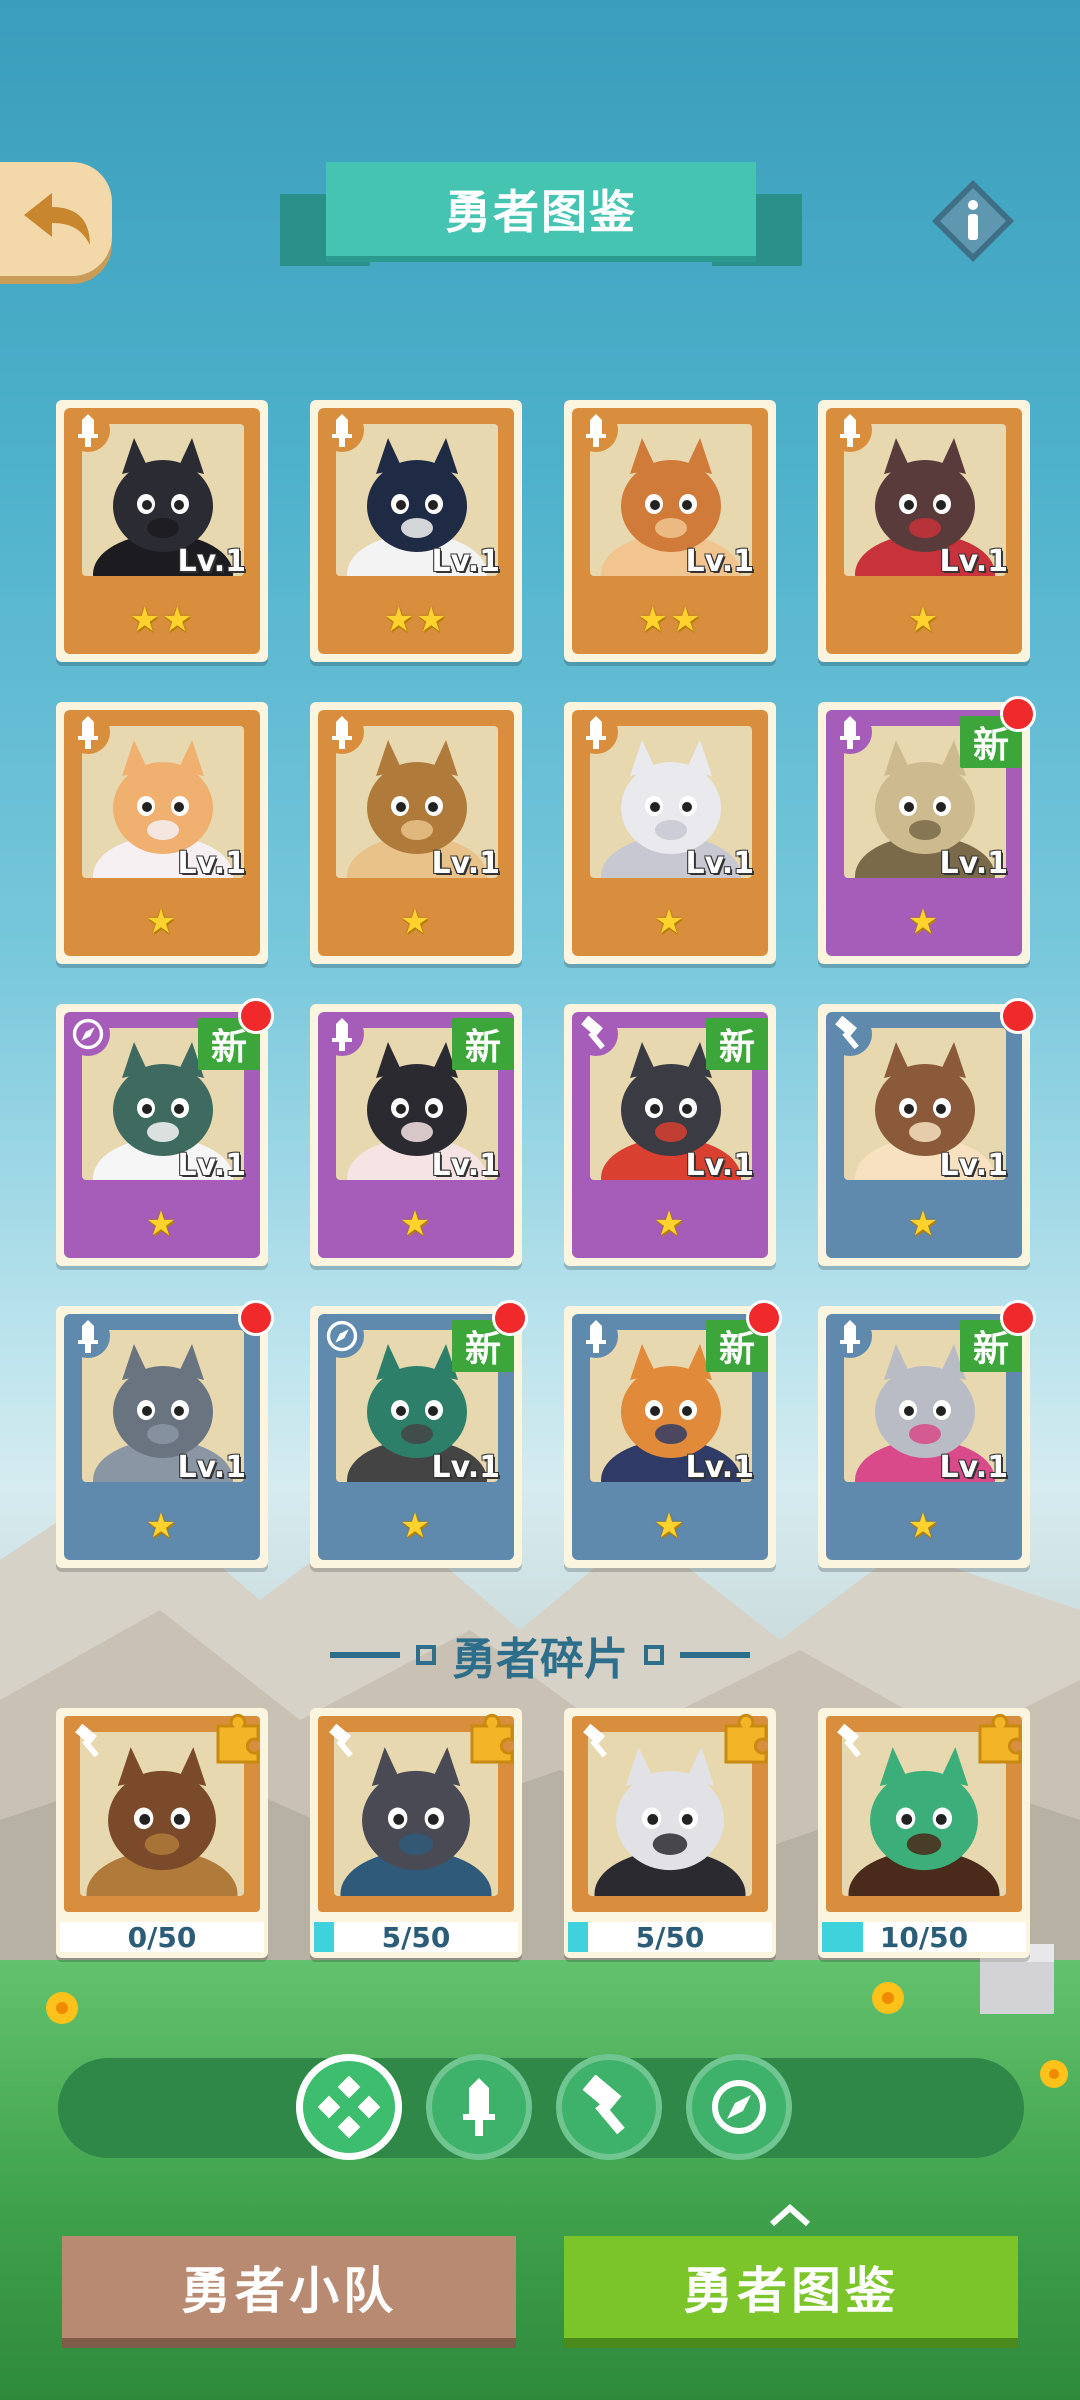 This screenshot has width=1080, height=2400. I want to click on hero-fragment-card: 10/50, so click(924, 1833).